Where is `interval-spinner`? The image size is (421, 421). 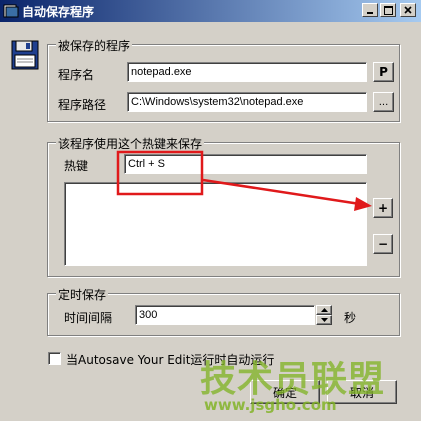 interval-spinner is located at coordinates (324, 315).